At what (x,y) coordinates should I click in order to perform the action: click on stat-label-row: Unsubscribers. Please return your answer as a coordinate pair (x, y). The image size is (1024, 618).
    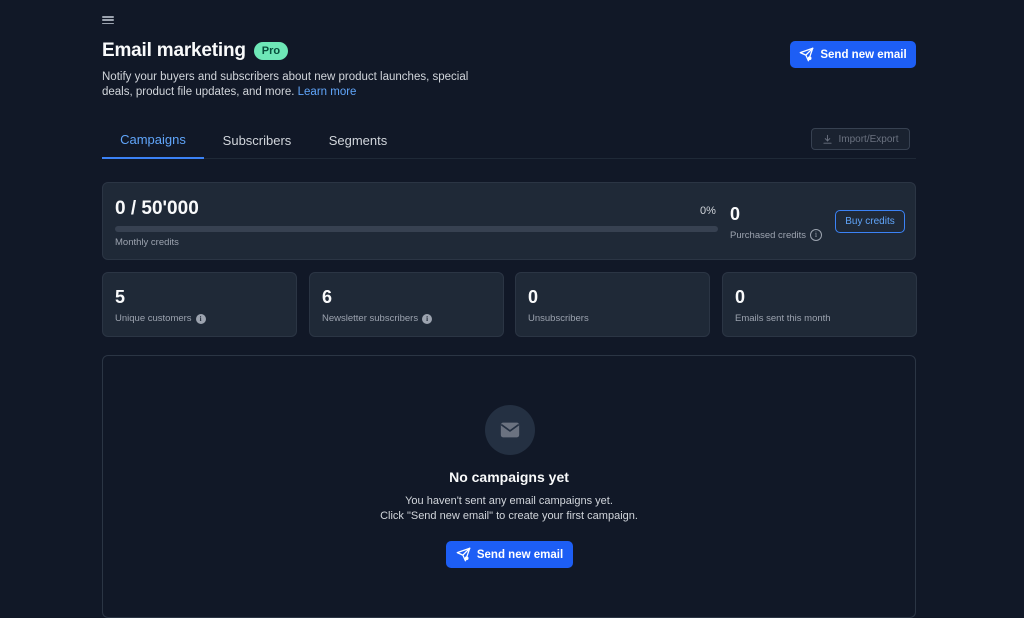
    Looking at the image, I should click on (558, 318).